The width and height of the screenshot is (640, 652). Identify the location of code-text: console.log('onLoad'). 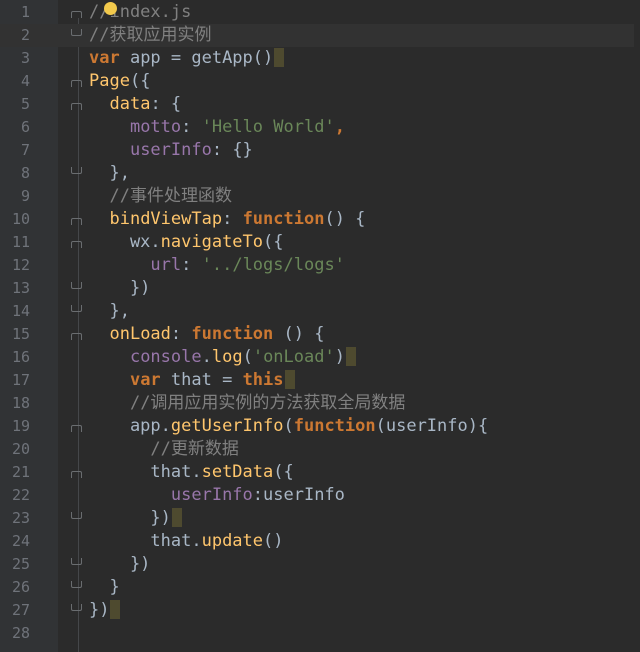
(222, 357).